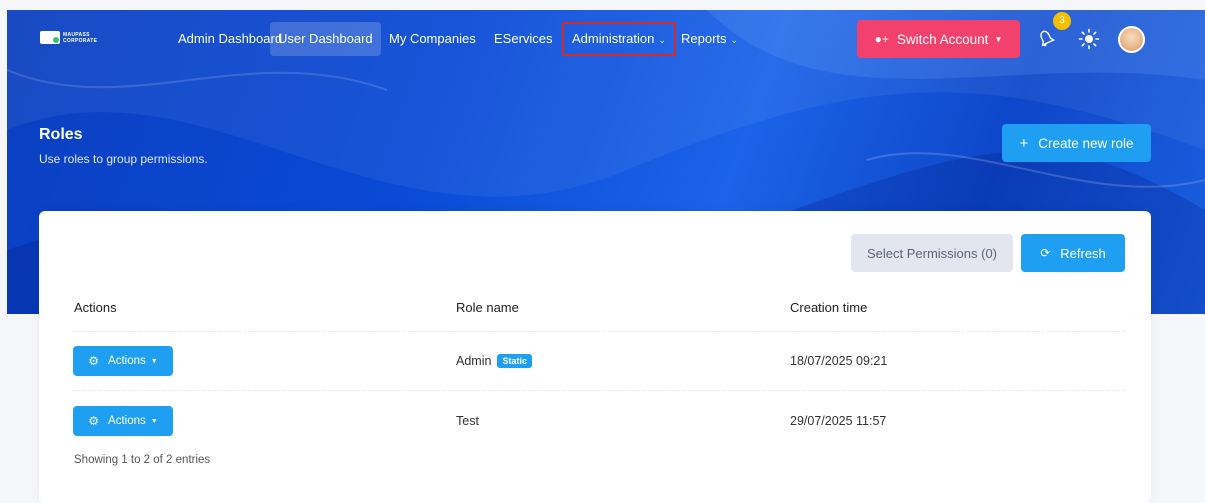  Describe the element at coordinates (325, 39) in the screenshot. I see `nav-user-dashboard: User Dashboard` at that location.